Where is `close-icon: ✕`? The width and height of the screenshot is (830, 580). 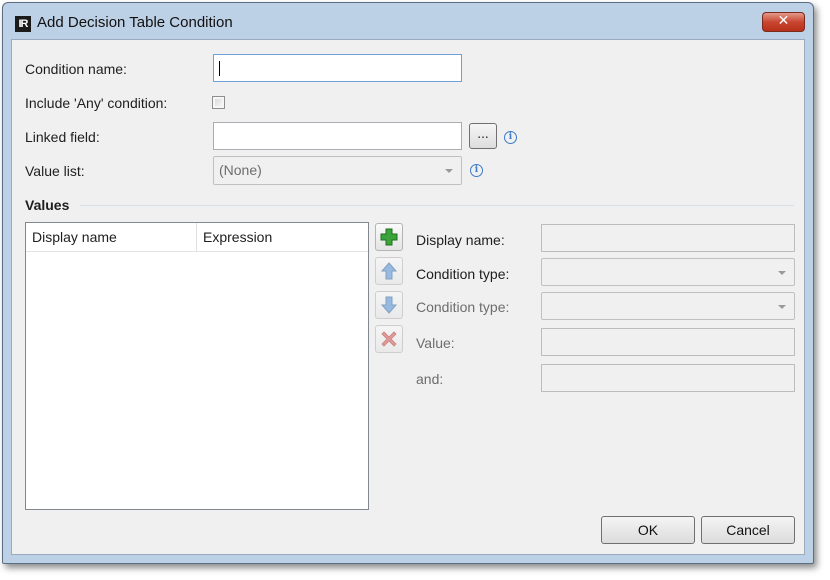
close-icon: ✕ is located at coordinates (783, 21).